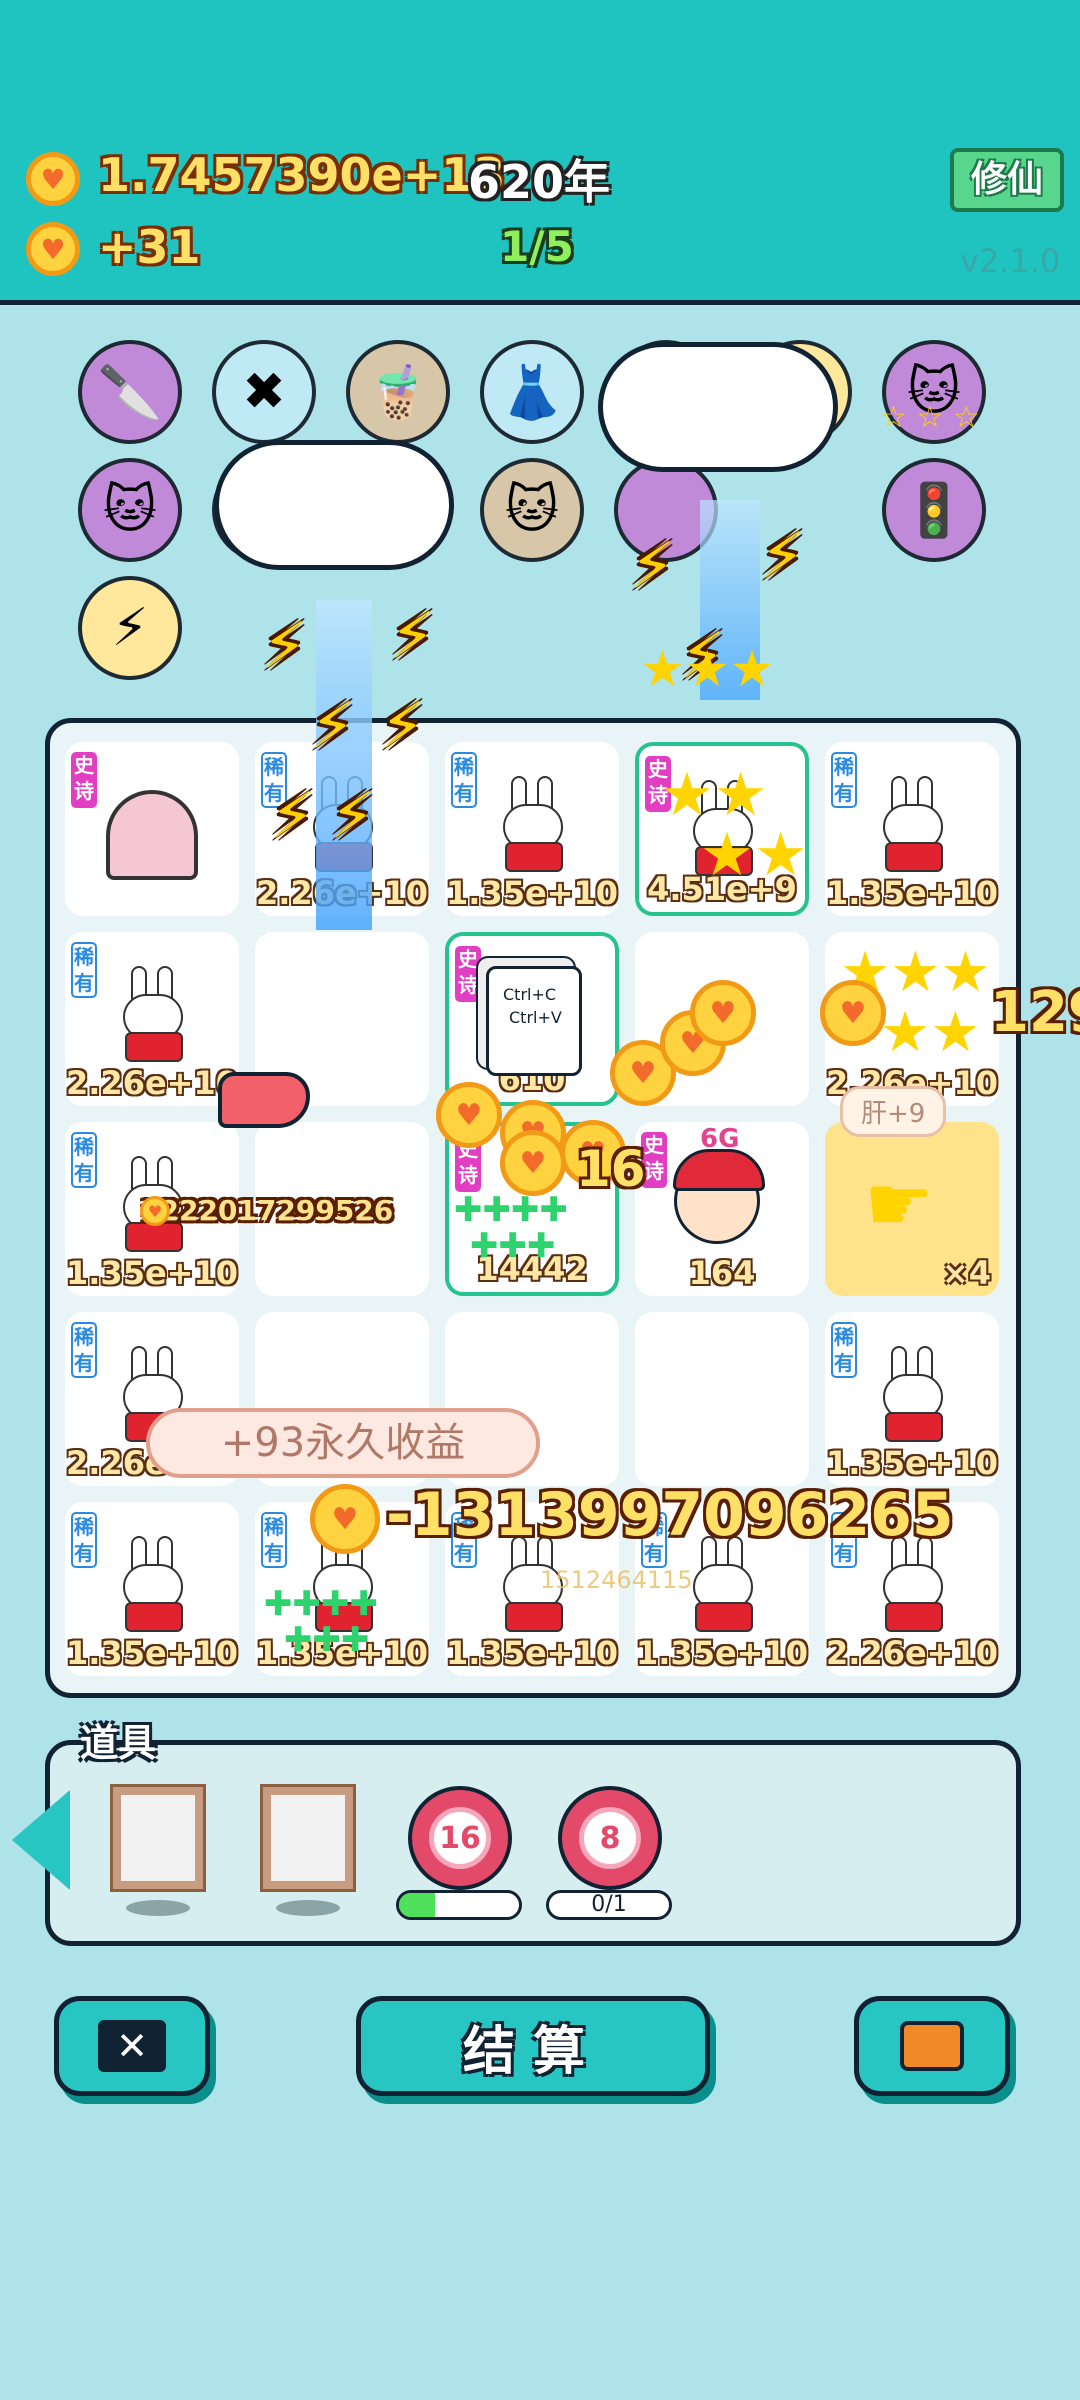 The width and height of the screenshot is (1080, 2400). Describe the element at coordinates (532, 2051) in the screenshot. I see `settle-label: 结算` at that location.